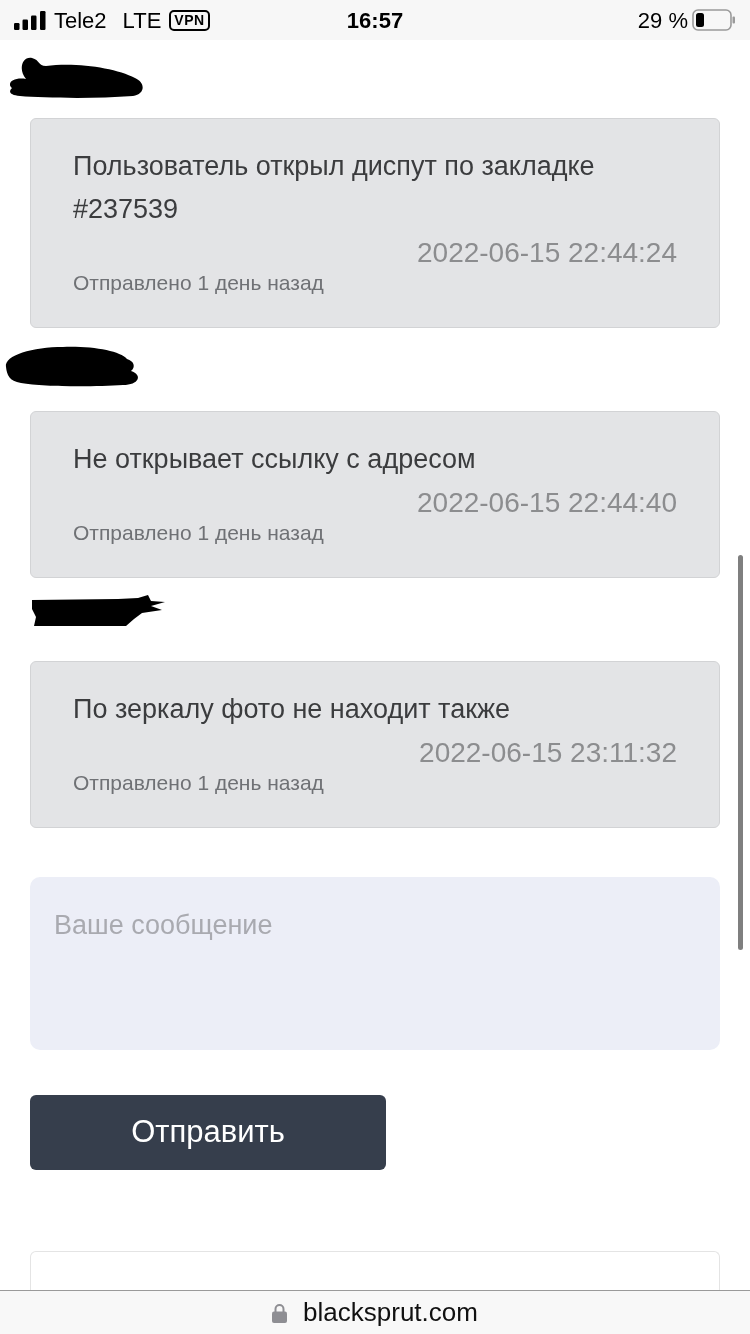 This screenshot has height=1334, width=750. Describe the element at coordinates (375, 963) in the screenshot. I see `message-input: Ваше сообщение` at that location.